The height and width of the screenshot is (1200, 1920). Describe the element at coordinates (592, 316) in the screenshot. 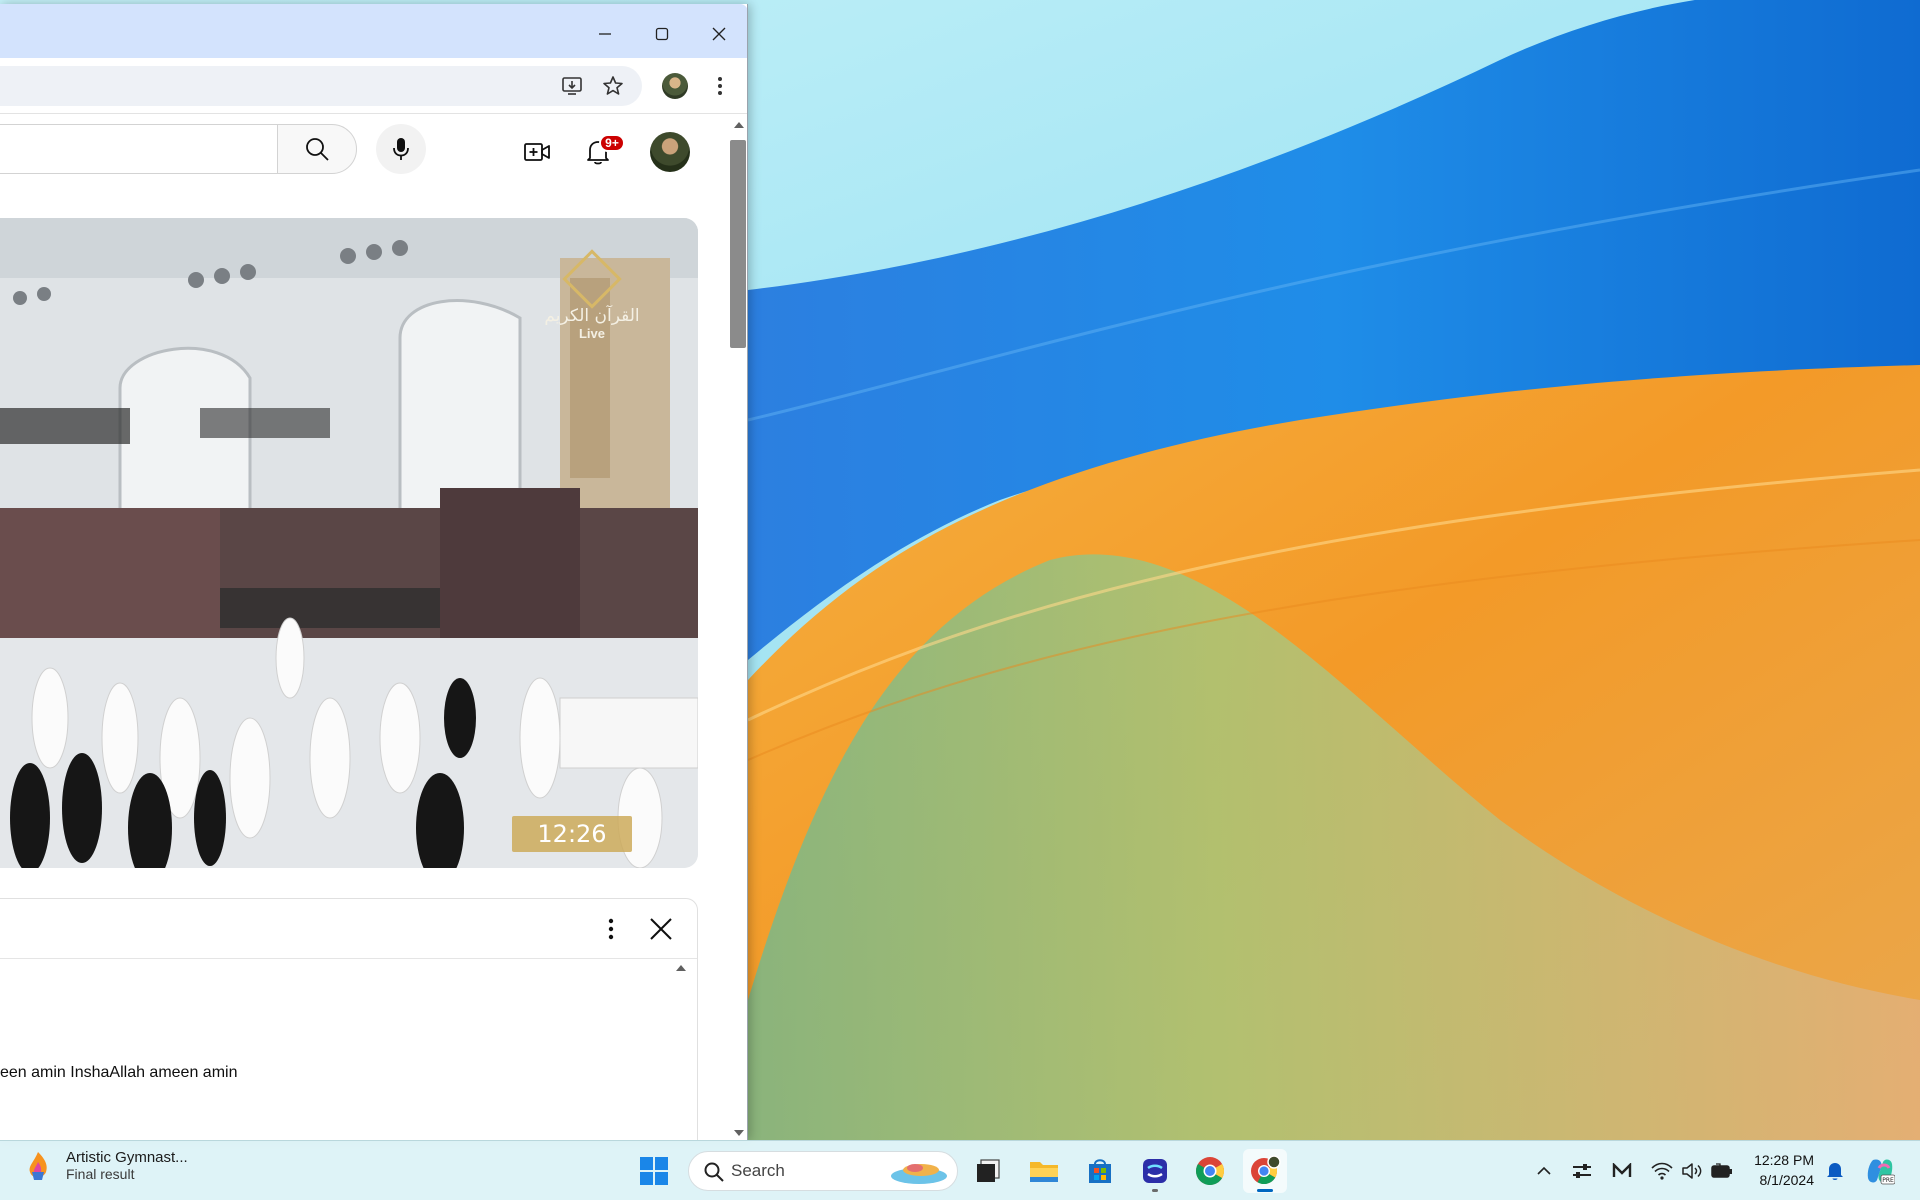

I see `watermark-text: القرآن الكريم` at that location.